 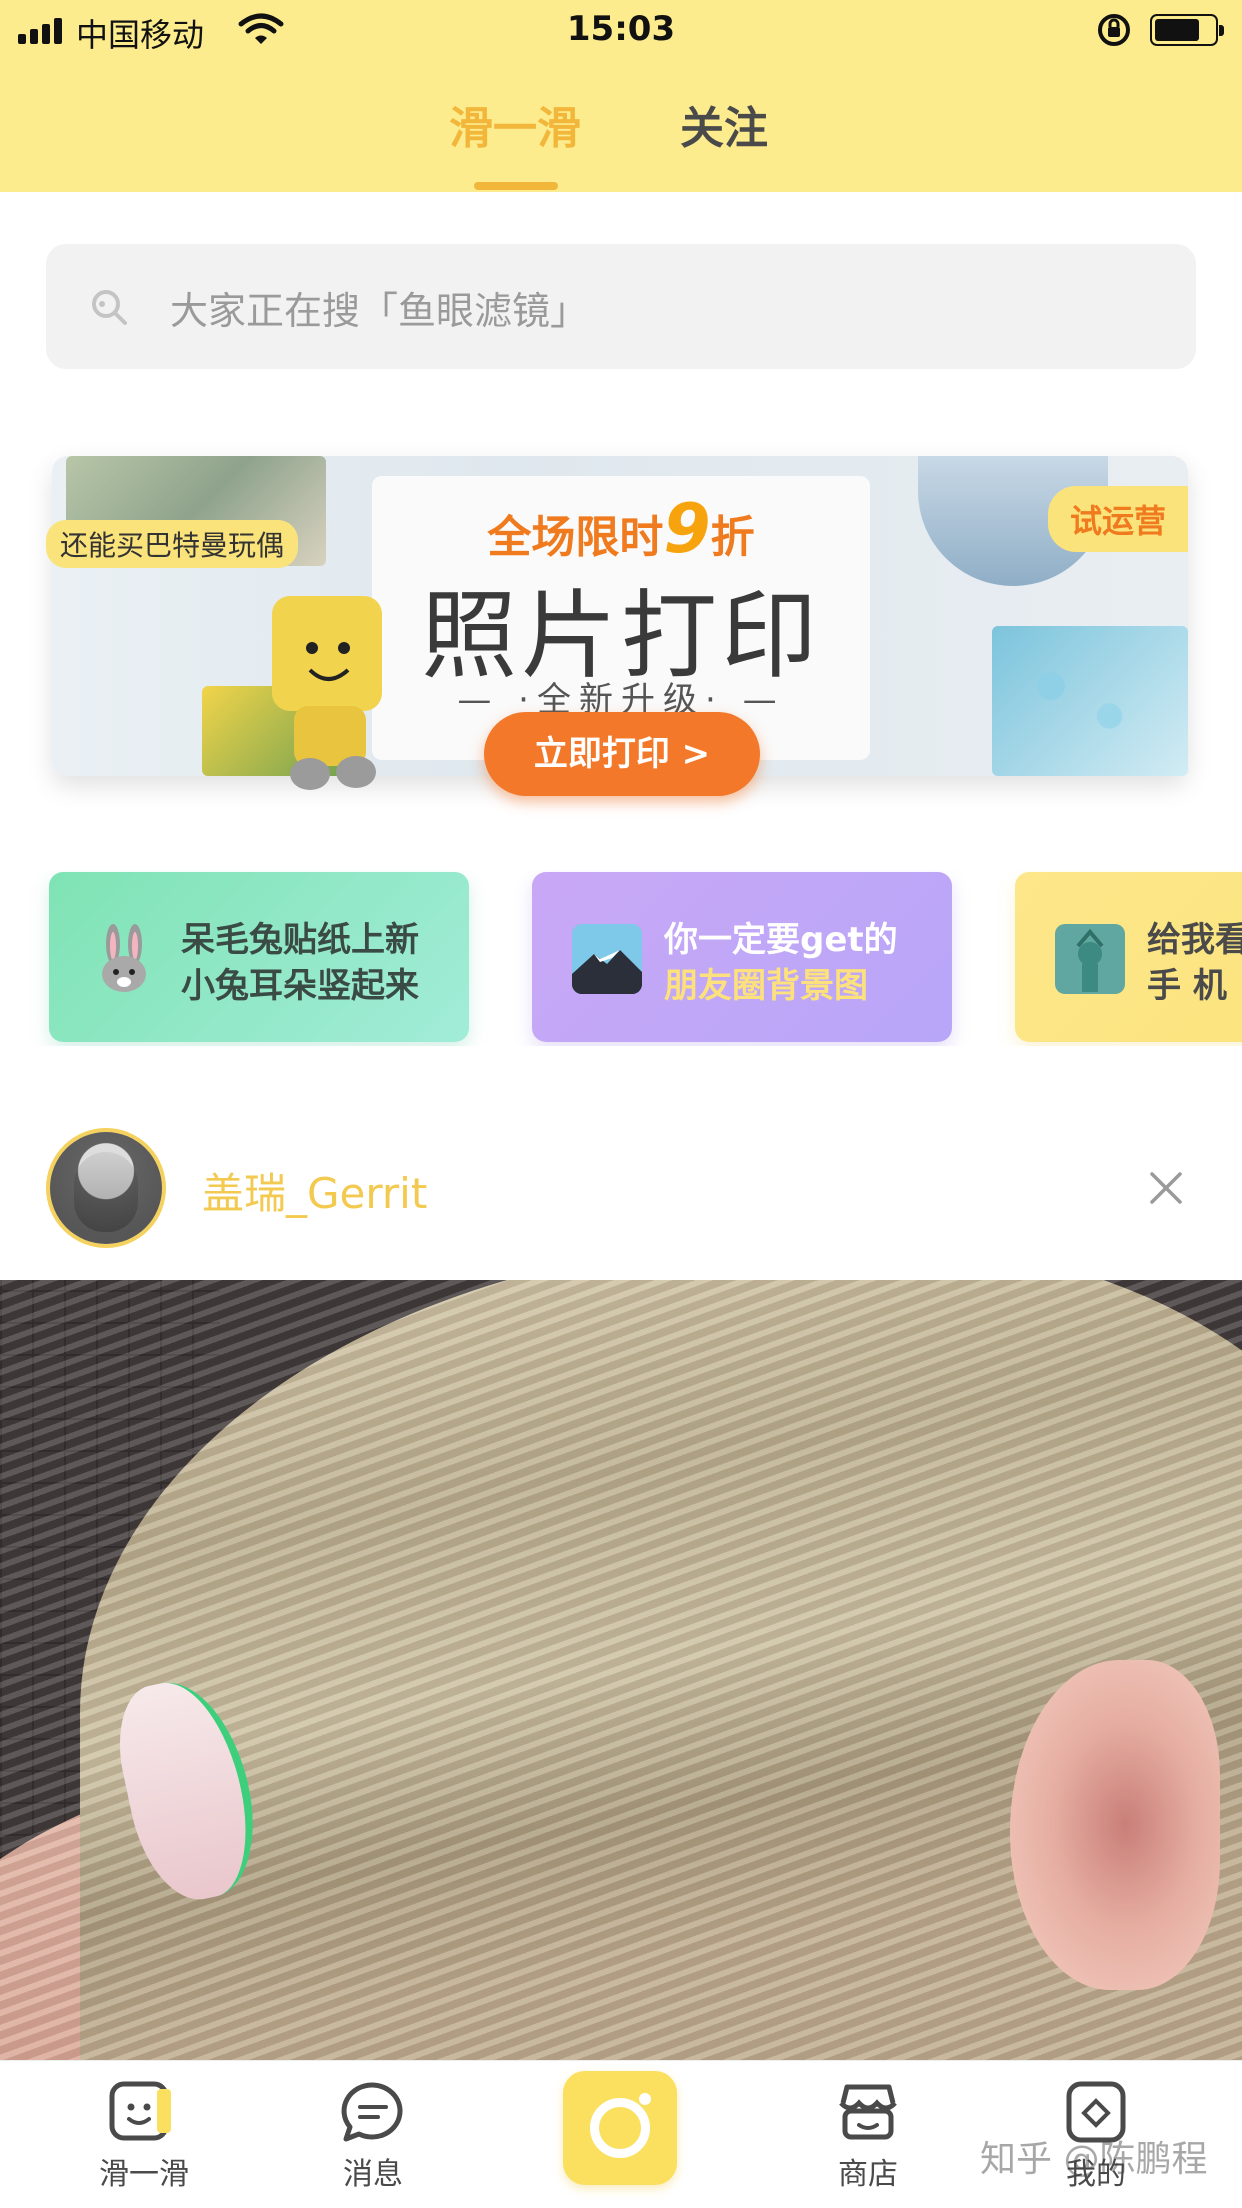 What do you see at coordinates (106, 1188) in the screenshot?
I see `avatar` at bounding box center [106, 1188].